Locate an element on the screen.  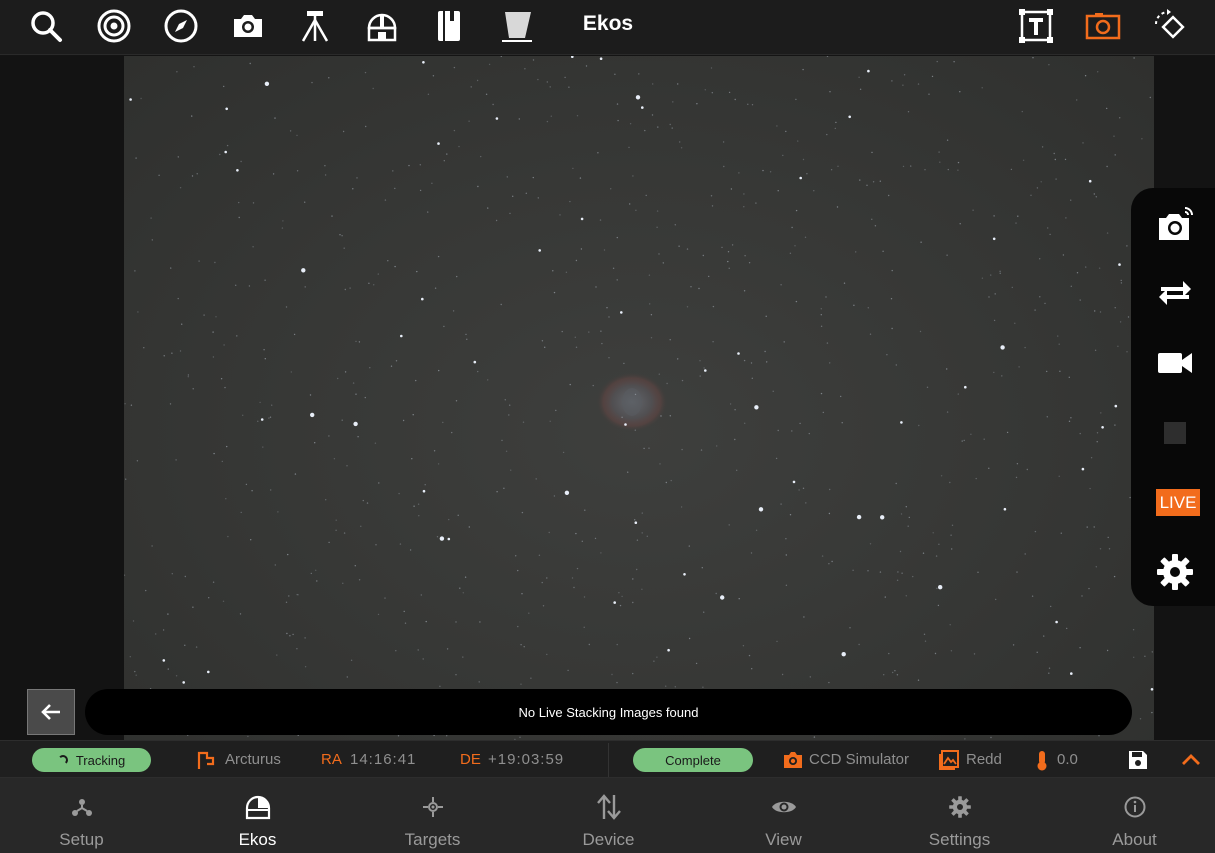
nav-device: Device is located at coordinates (608, 815).